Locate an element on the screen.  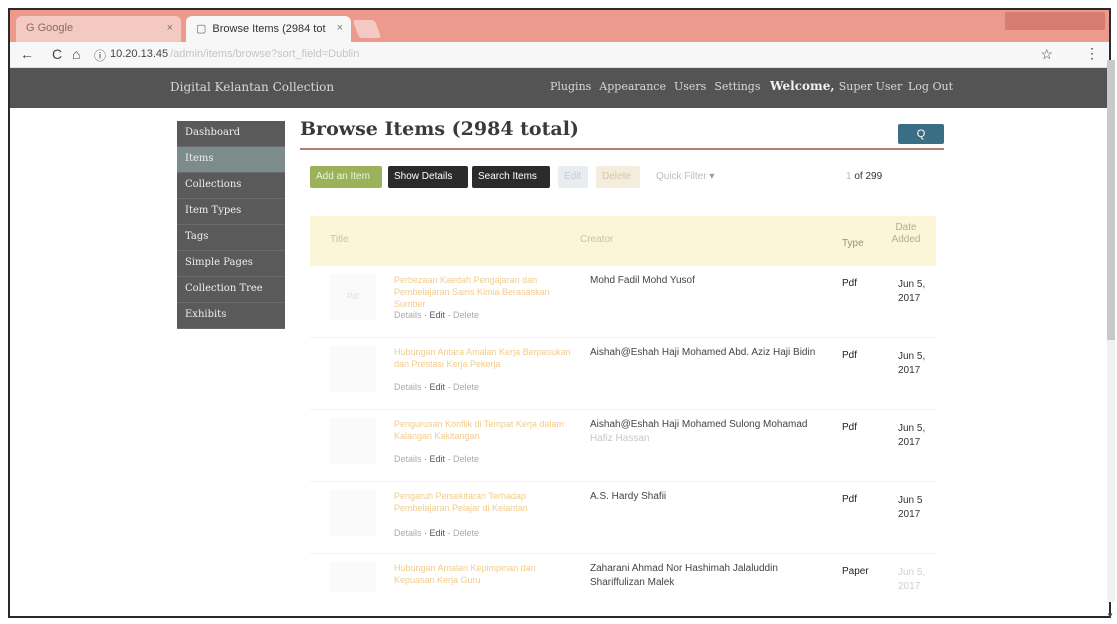
item-creator: A.S. Hardy Shafii is located at coordinates (628, 496).